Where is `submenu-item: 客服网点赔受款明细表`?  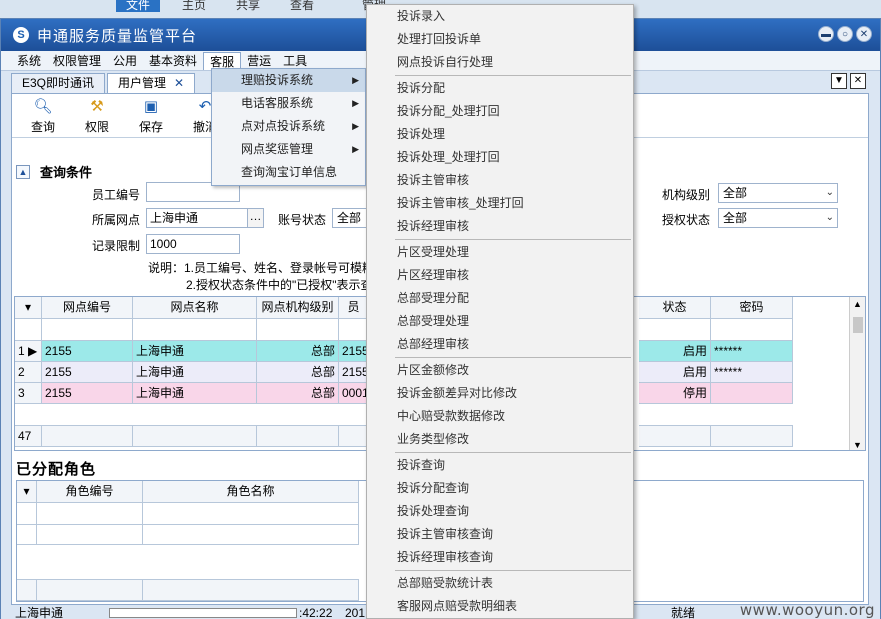
submenu-item: 客服网点赔受款明细表 is located at coordinates (500, 606).